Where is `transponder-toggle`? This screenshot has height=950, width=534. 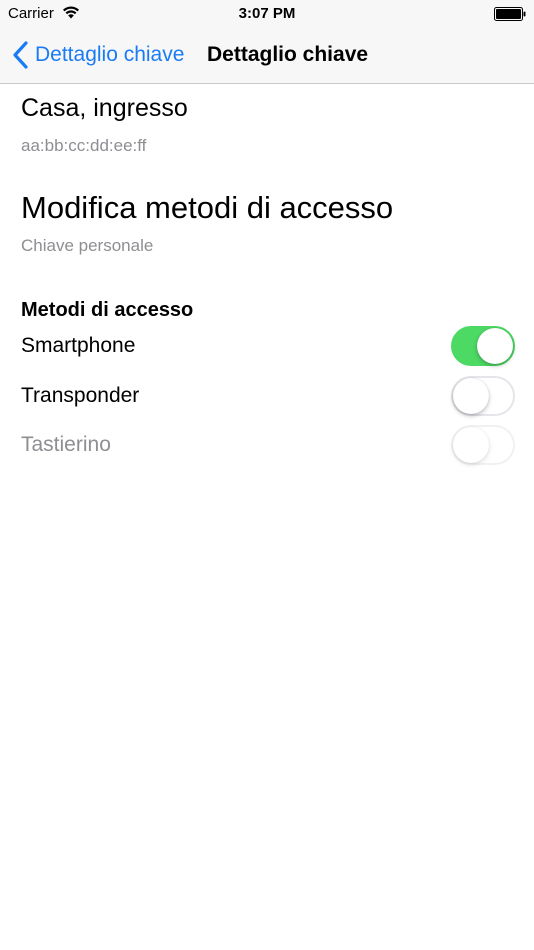
transponder-toggle is located at coordinates (483, 396).